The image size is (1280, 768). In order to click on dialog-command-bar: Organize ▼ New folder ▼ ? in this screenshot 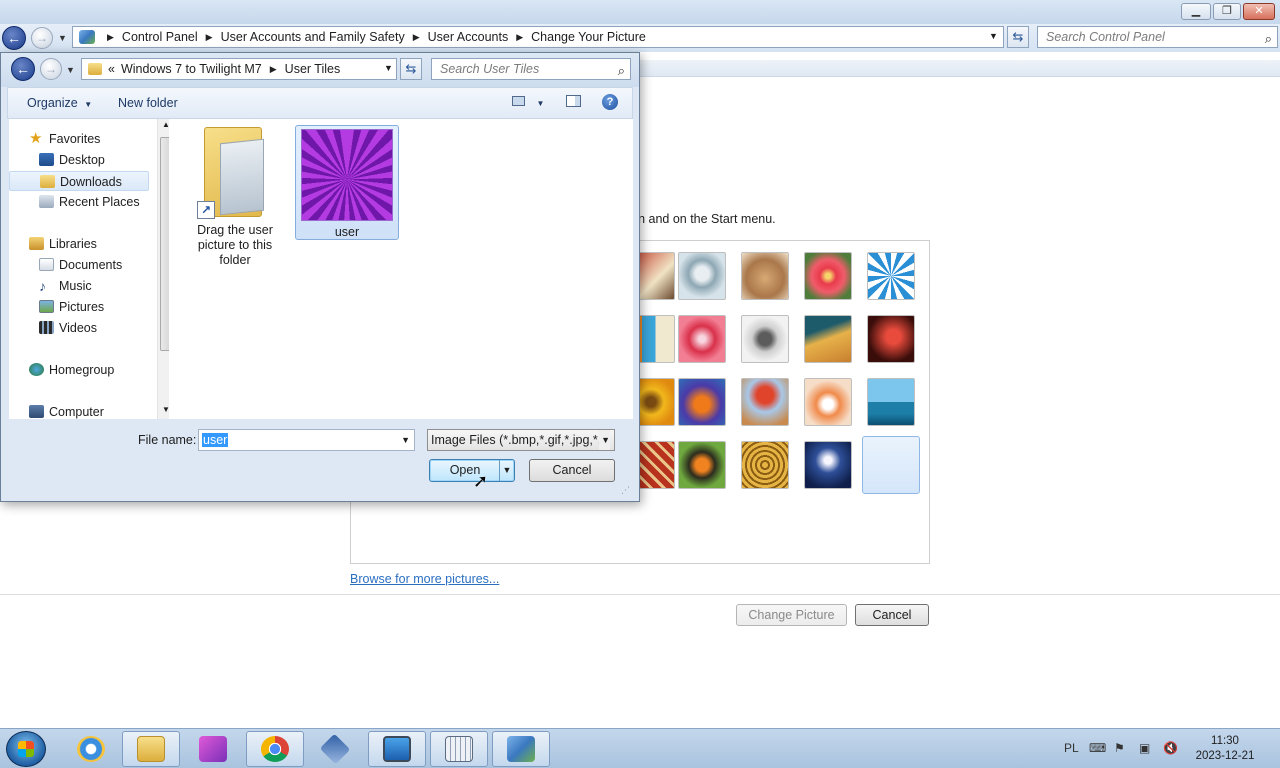, I will do `click(320, 103)`.